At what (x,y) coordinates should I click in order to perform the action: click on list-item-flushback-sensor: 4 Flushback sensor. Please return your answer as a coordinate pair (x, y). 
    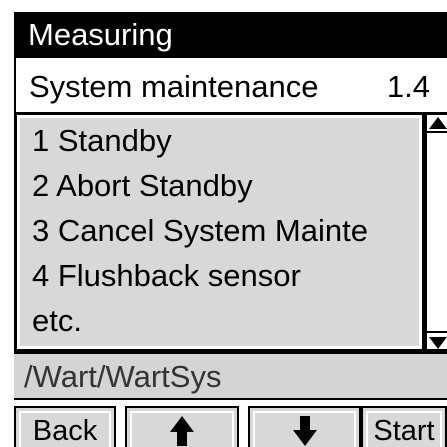
    Looking at the image, I should click on (166, 276).